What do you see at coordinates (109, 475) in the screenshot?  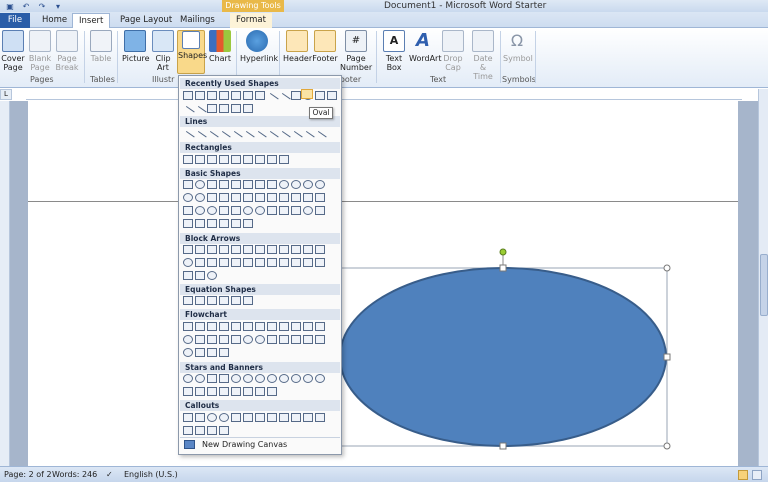 I see `proofing-icon: ✓` at bounding box center [109, 475].